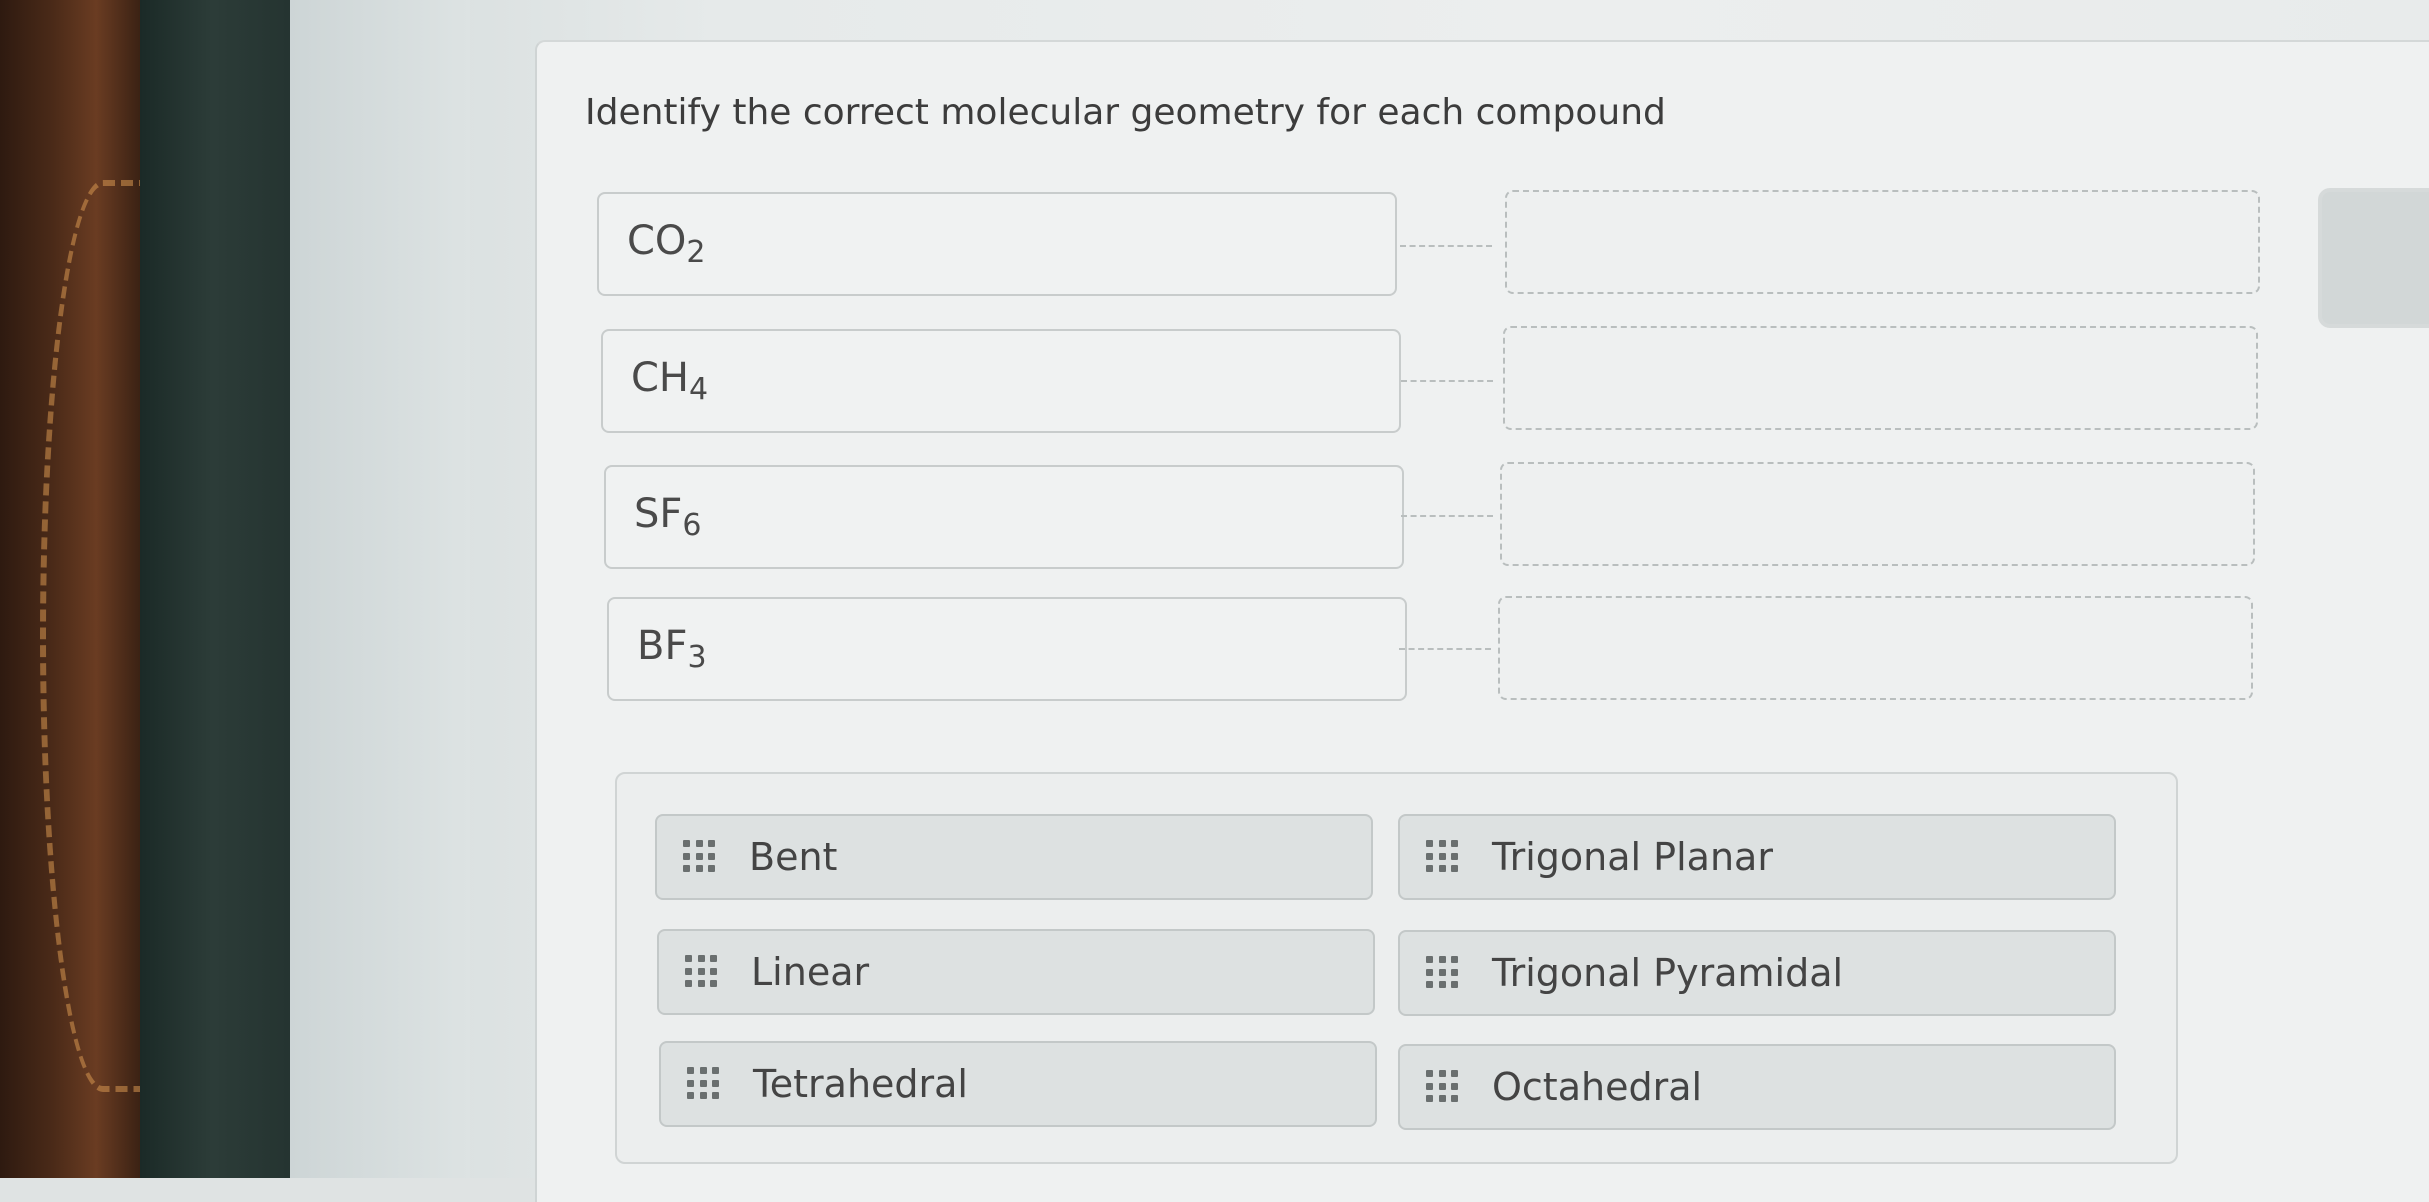 Image resolution: width=2429 pixels, height=1202 pixels. What do you see at coordinates (668, 517) in the screenshot?
I see `compound-formula: SF6` at bounding box center [668, 517].